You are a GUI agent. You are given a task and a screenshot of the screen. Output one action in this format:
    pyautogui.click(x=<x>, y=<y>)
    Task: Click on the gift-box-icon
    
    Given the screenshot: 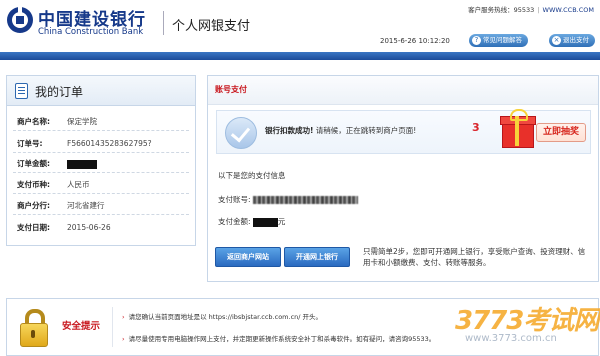 What is the action you would take?
    pyautogui.click(x=518, y=128)
    